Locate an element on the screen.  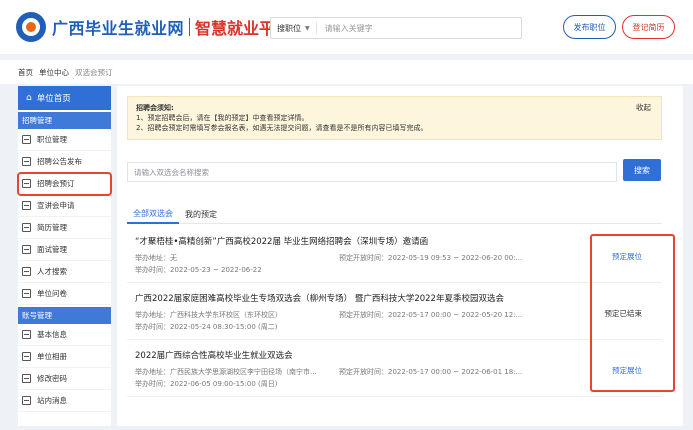
notice-line-1: 1、预定招聘会后，请在【我的预定】中查看预定详情。 is located at coordinates (222, 118).